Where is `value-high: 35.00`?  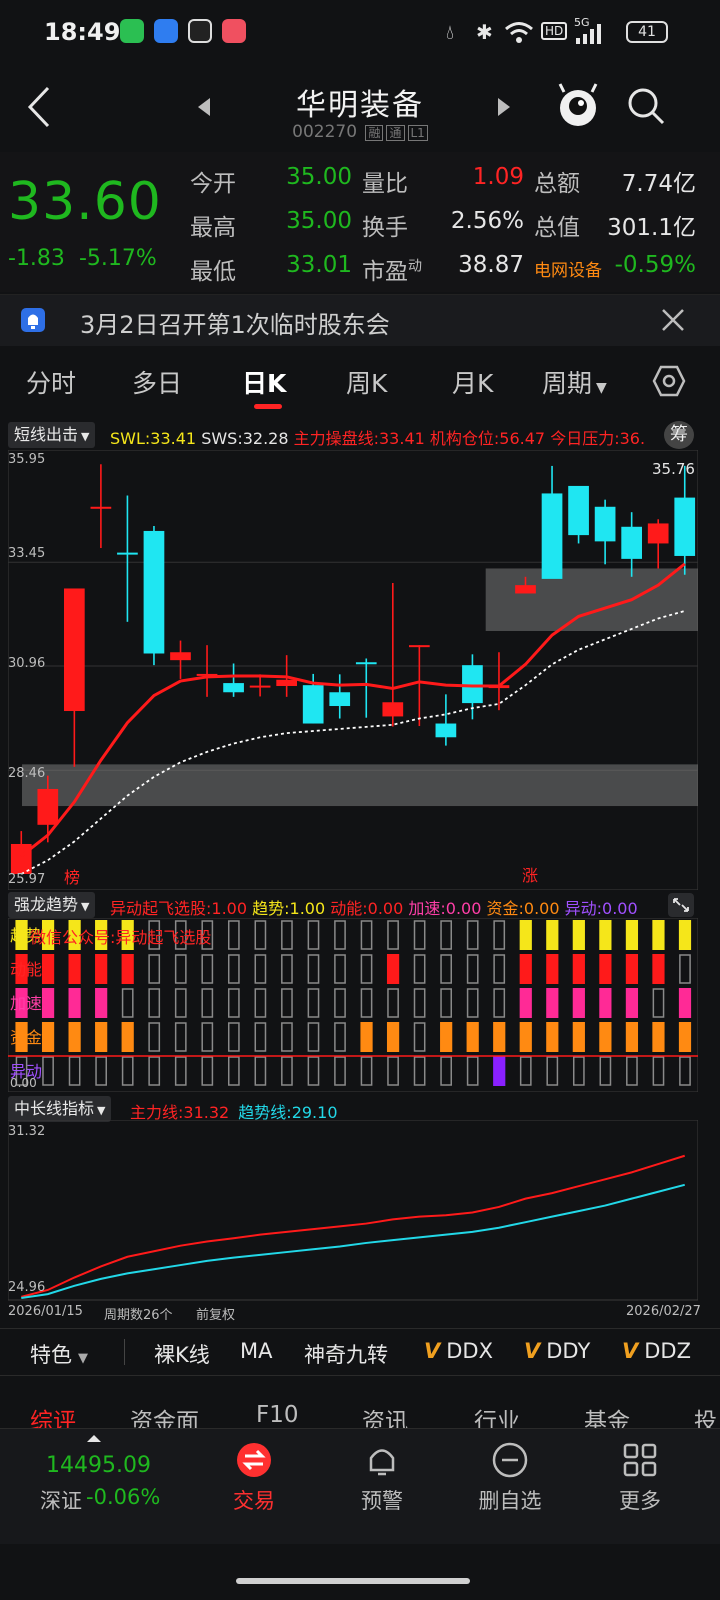 value-high: 35.00 is located at coordinates (319, 221).